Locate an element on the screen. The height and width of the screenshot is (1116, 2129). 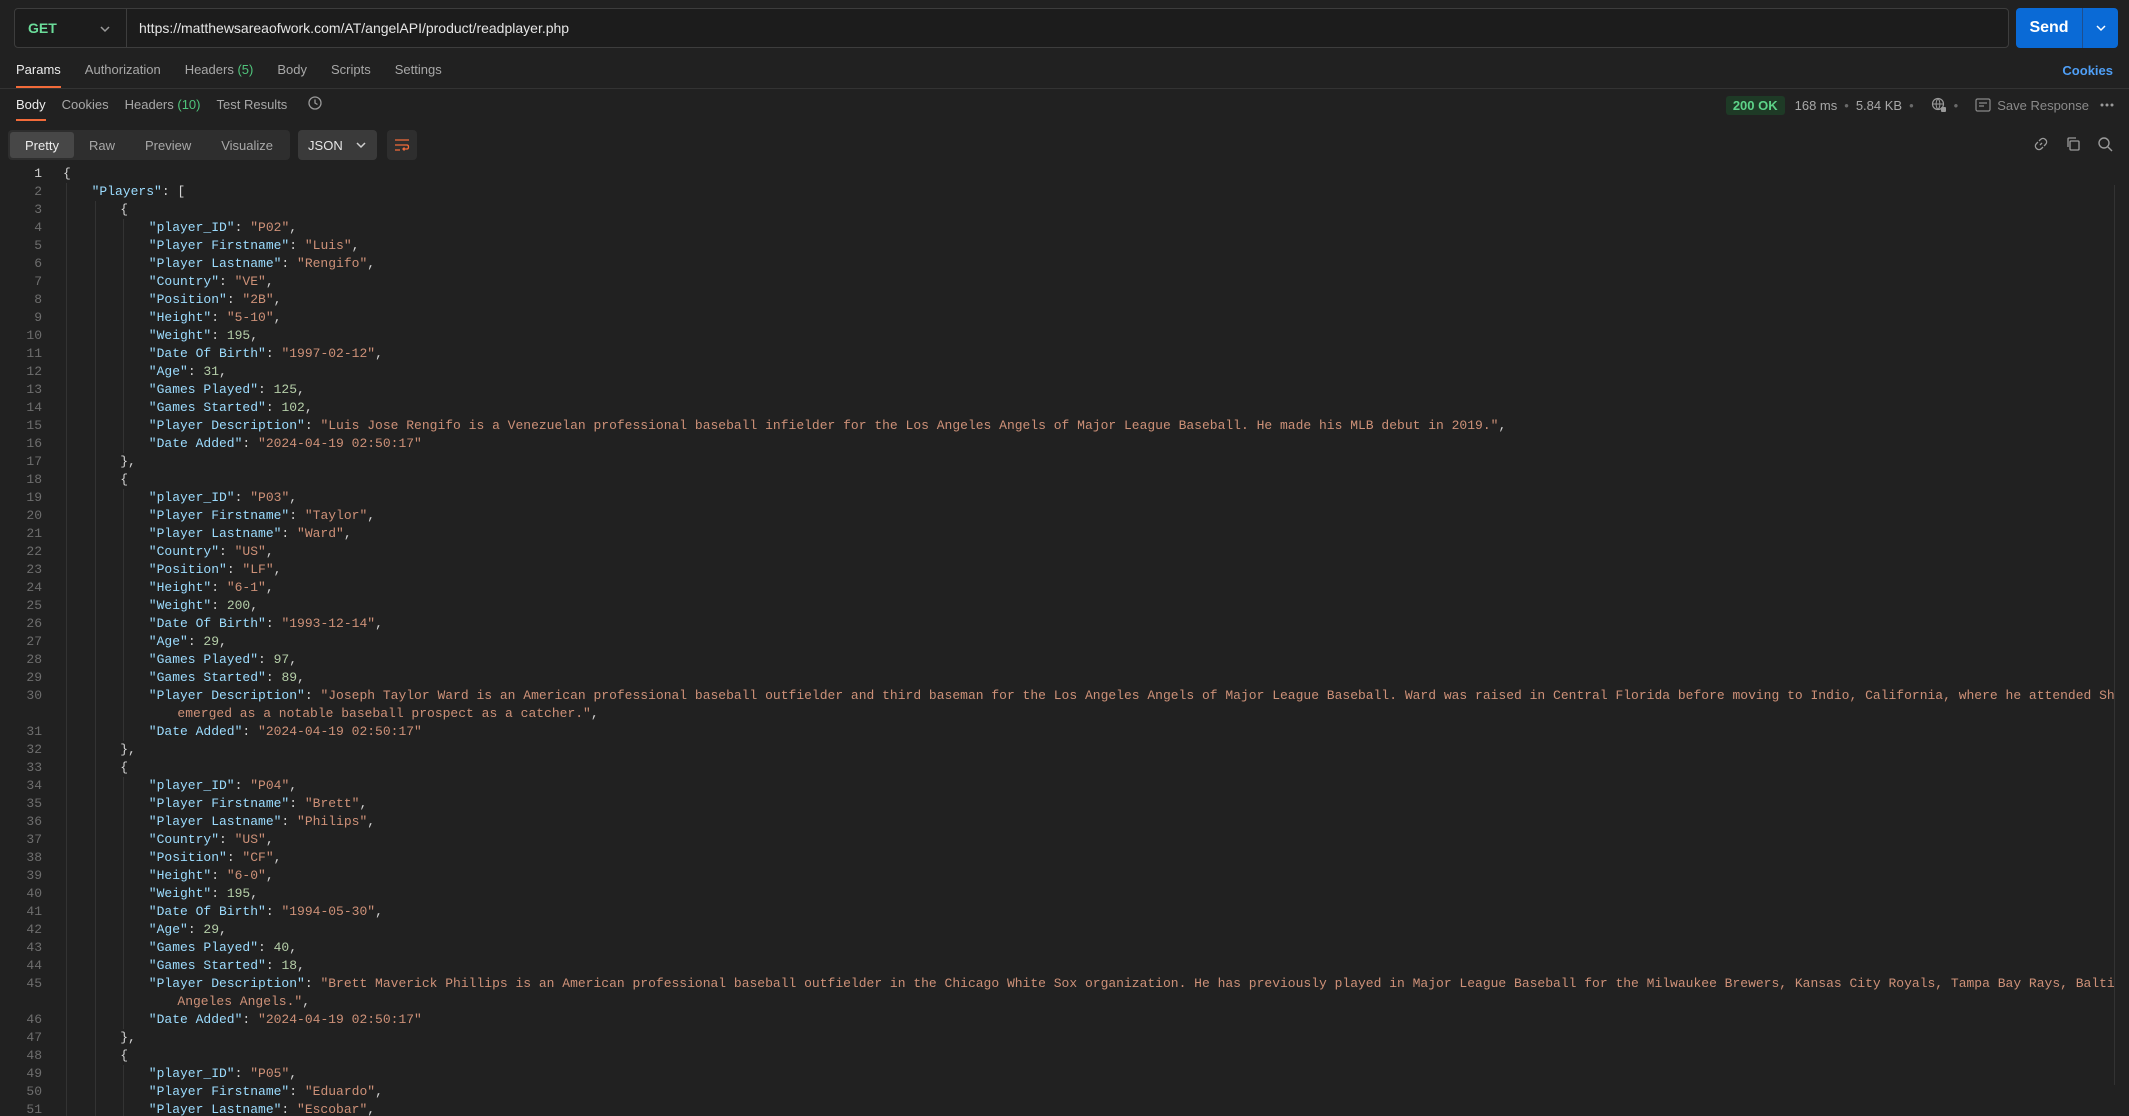
code-text: "Games Played": 97, is located at coordinates (181, 660).